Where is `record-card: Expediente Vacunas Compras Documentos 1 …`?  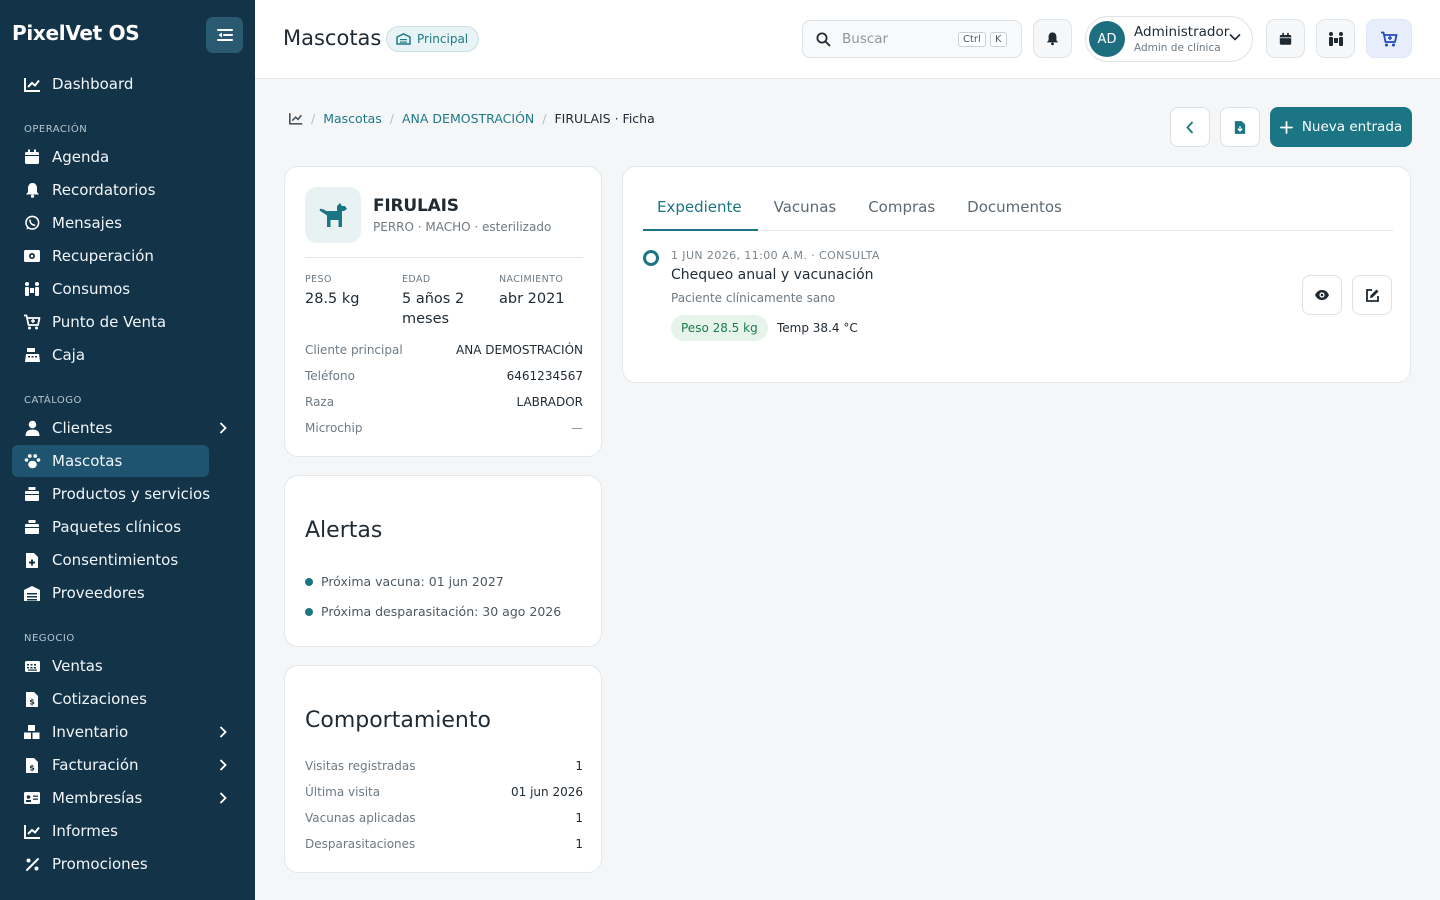
record-card: Expediente Vacunas Compras Documentos 1 … is located at coordinates (1016, 274).